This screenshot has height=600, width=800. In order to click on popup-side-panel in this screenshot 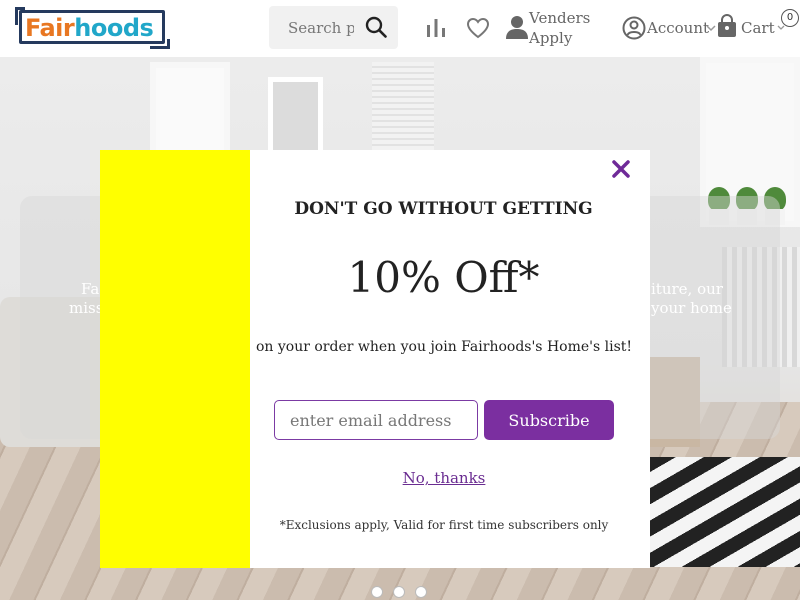, I will do `click(175, 359)`.